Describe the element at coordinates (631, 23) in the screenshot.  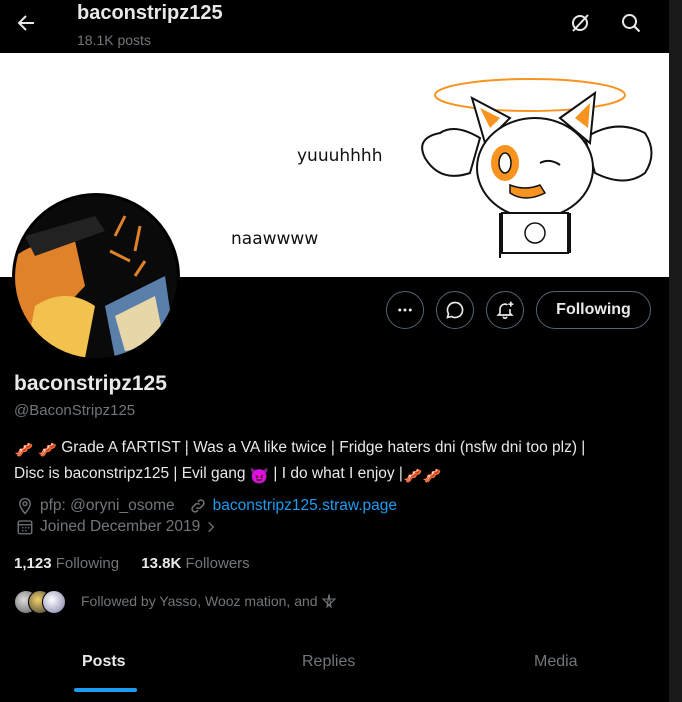
I see `search-icon` at that location.